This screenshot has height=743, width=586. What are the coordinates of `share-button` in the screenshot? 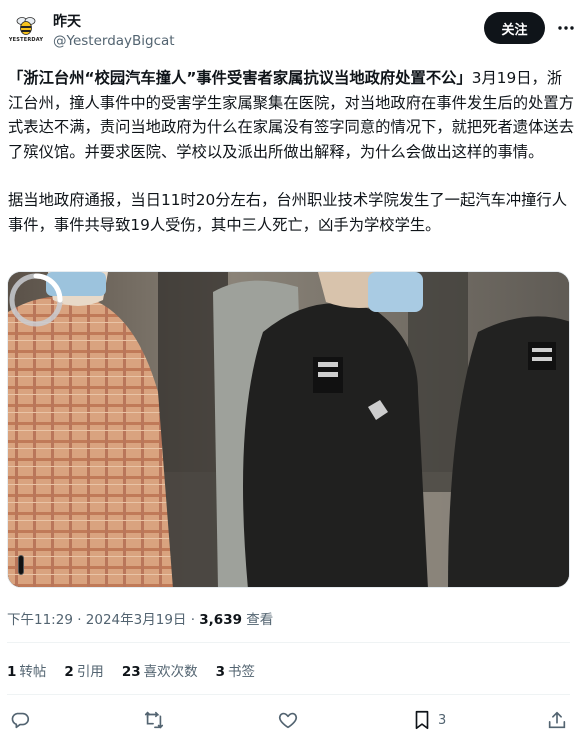 It's located at (557, 720).